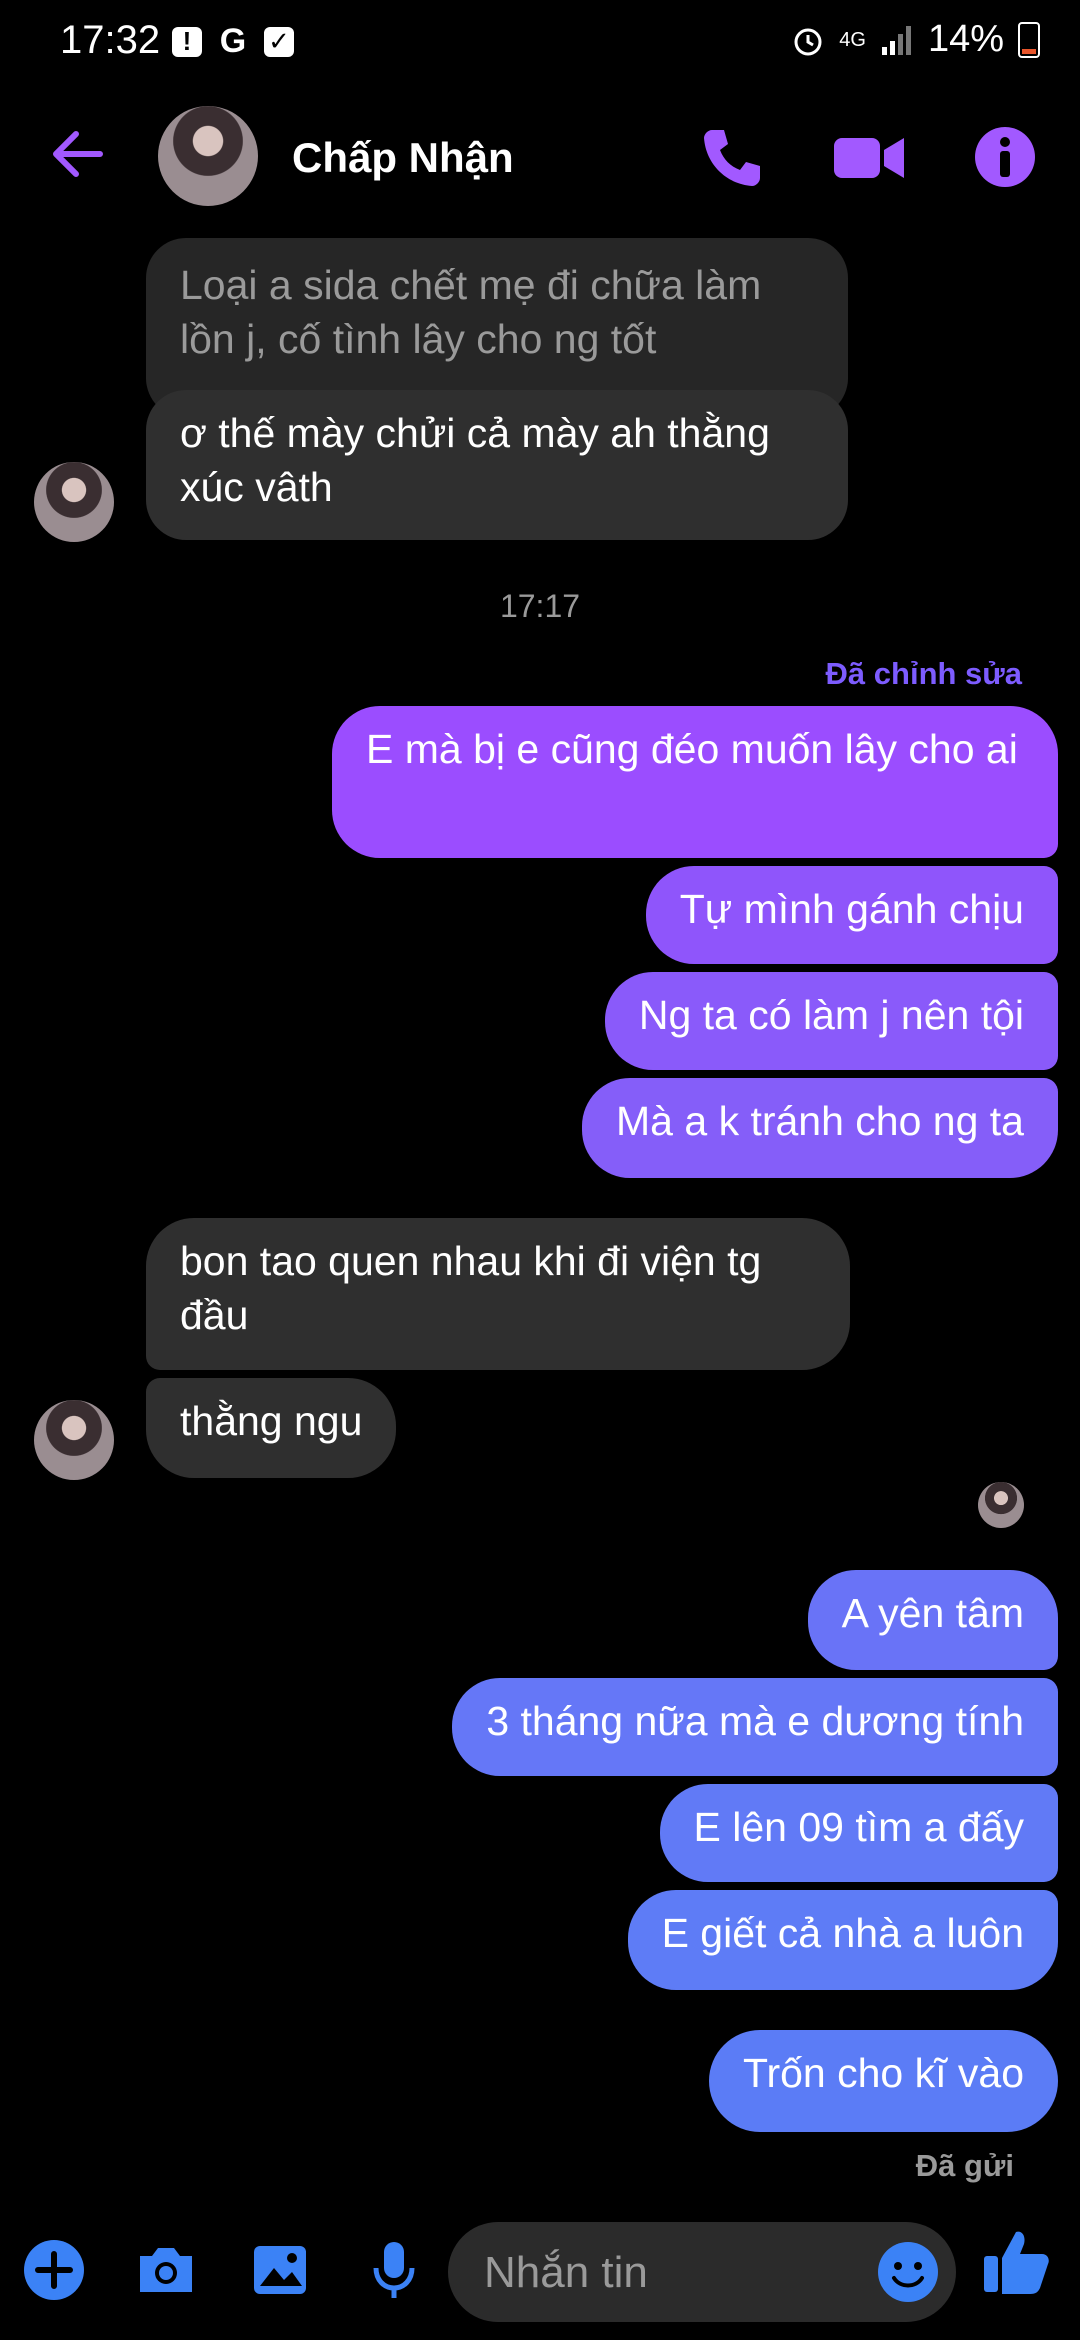 The width and height of the screenshot is (1080, 2340). I want to click on battery-icon, so click(1029, 39).